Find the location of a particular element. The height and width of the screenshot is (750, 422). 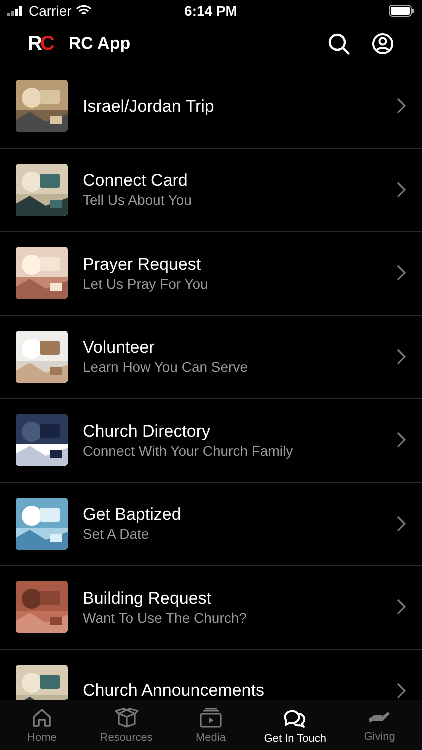

list-row: Connect Card Tell Us About You is located at coordinates (211, 190).